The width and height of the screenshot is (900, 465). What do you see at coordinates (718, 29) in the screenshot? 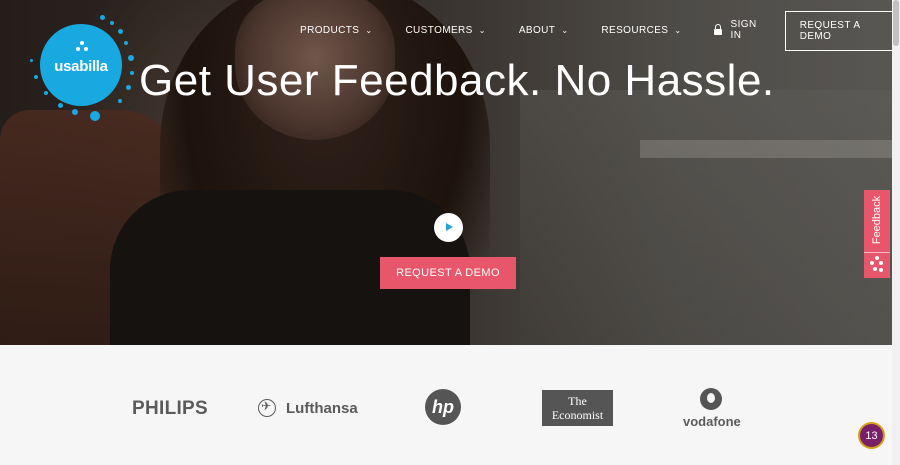
I see `lock-icon` at bounding box center [718, 29].